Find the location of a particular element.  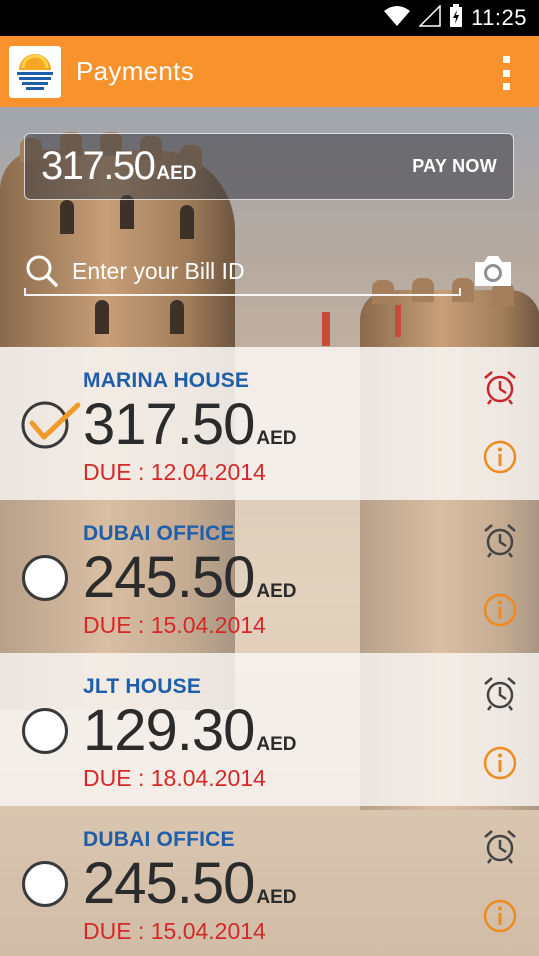

bill-id-input is located at coordinates (266, 271).